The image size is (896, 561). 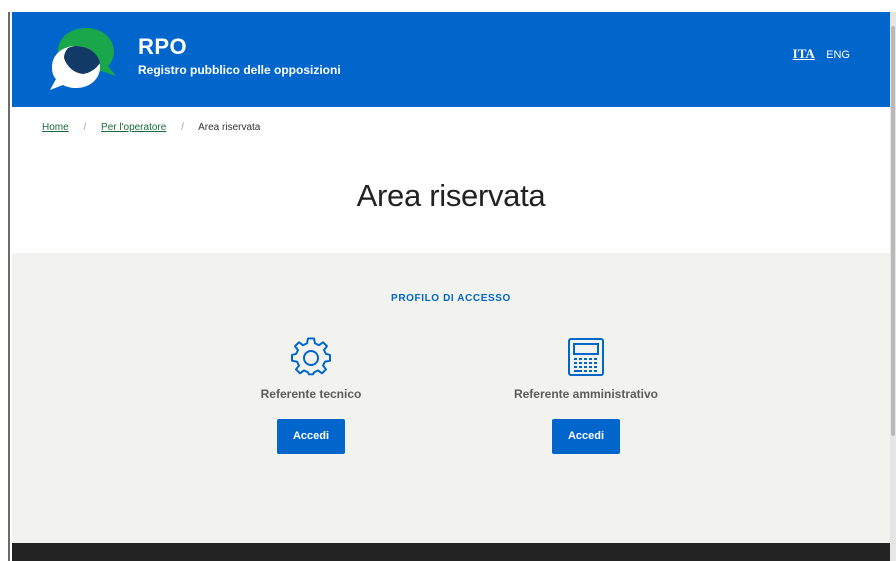 I want to click on window-left-edge, so click(x=5, y=286).